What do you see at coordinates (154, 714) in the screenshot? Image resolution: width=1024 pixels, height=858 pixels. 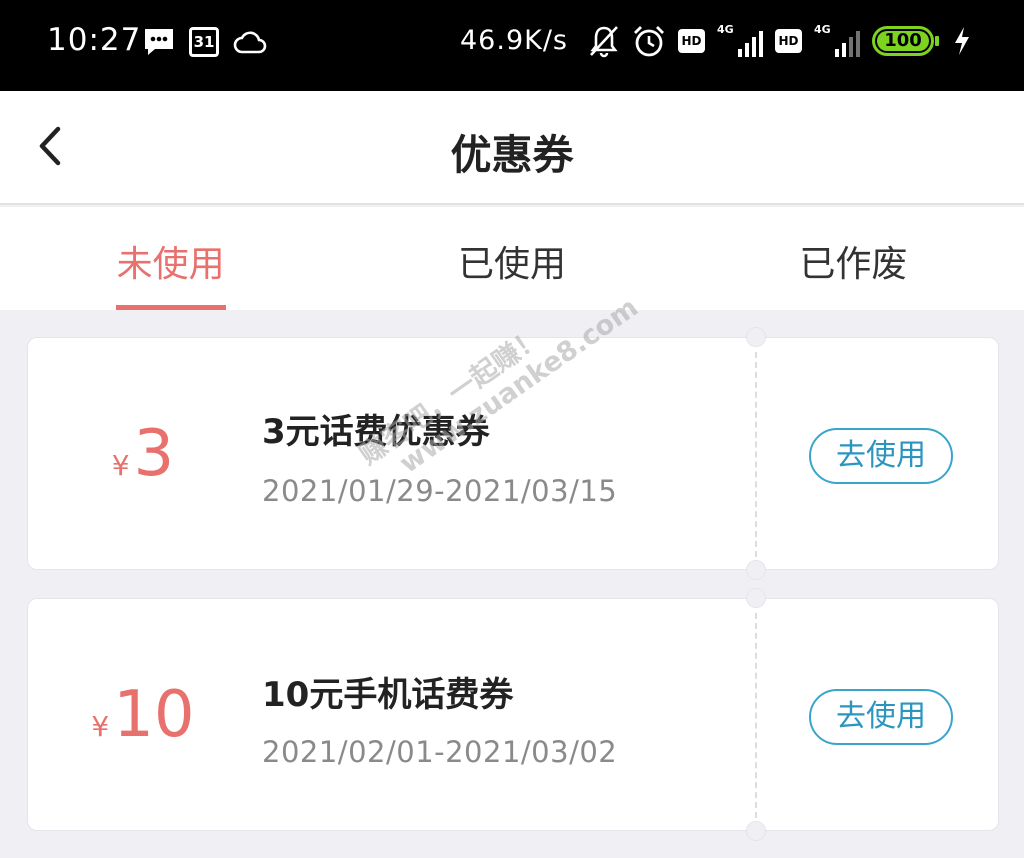 I see `amount-value: 10` at bounding box center [154, 714].